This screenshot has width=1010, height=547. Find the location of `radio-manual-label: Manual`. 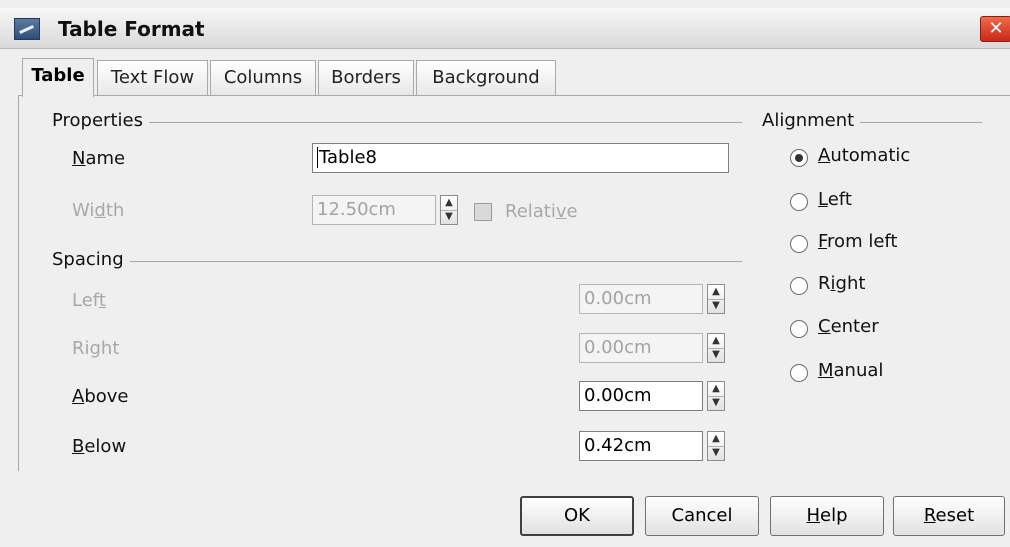

radio-manual-label: Manual is located at coordinates (851, 370).